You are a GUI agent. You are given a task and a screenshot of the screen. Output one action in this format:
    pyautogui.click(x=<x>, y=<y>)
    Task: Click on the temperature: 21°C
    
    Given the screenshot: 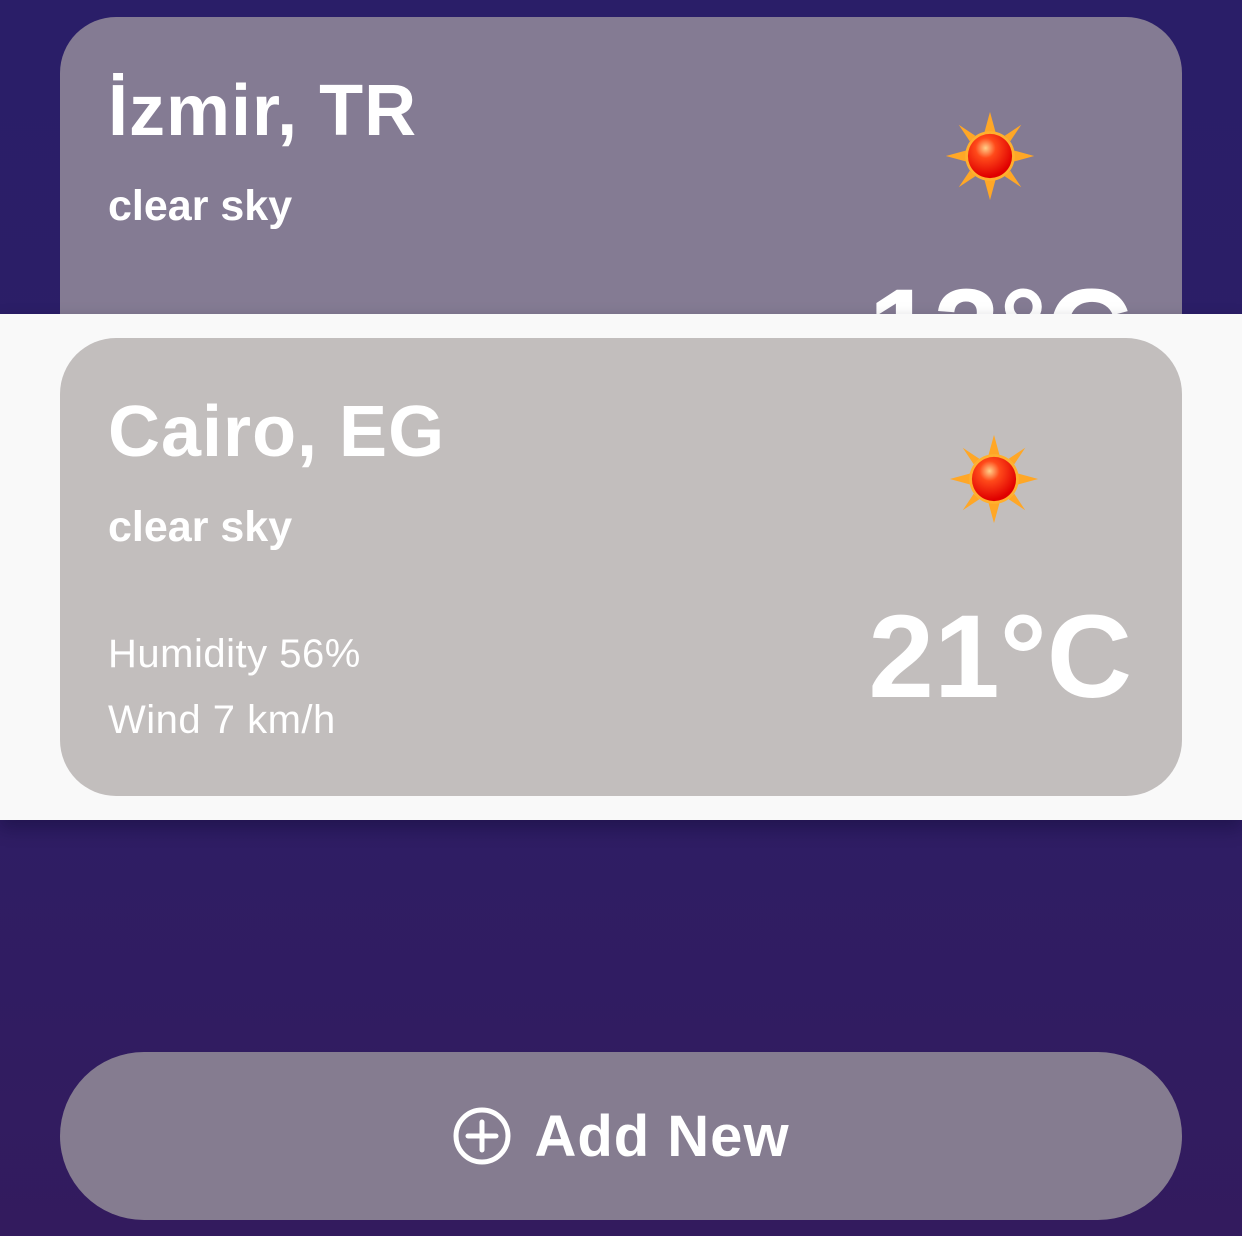 What is the action you would take?
    pyautogui.click(x=1000, y=657)
    